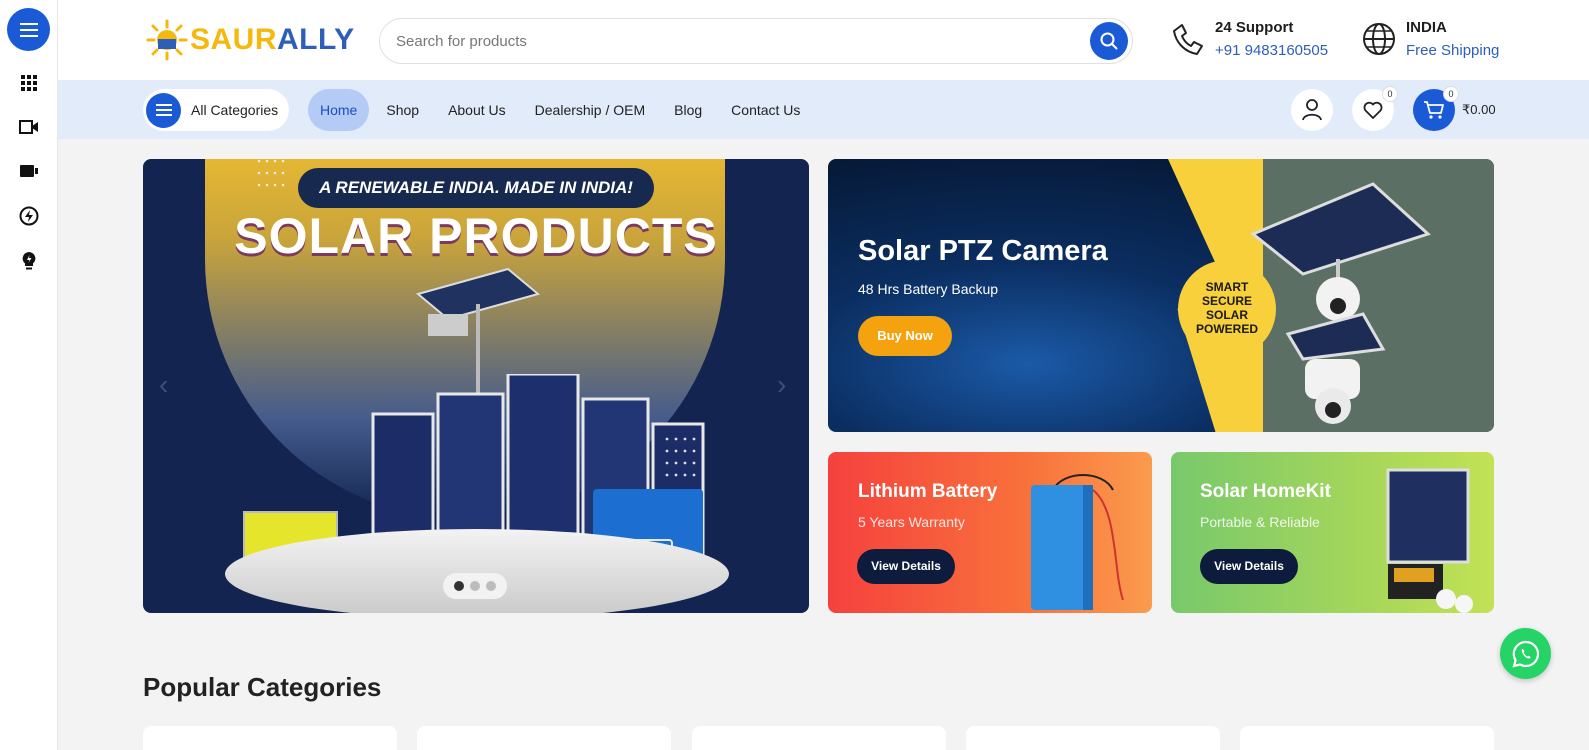  What do you see at coordinates (271, 173) in the screenshot?
I see `decor-dots` at bounding box center [271, 173].